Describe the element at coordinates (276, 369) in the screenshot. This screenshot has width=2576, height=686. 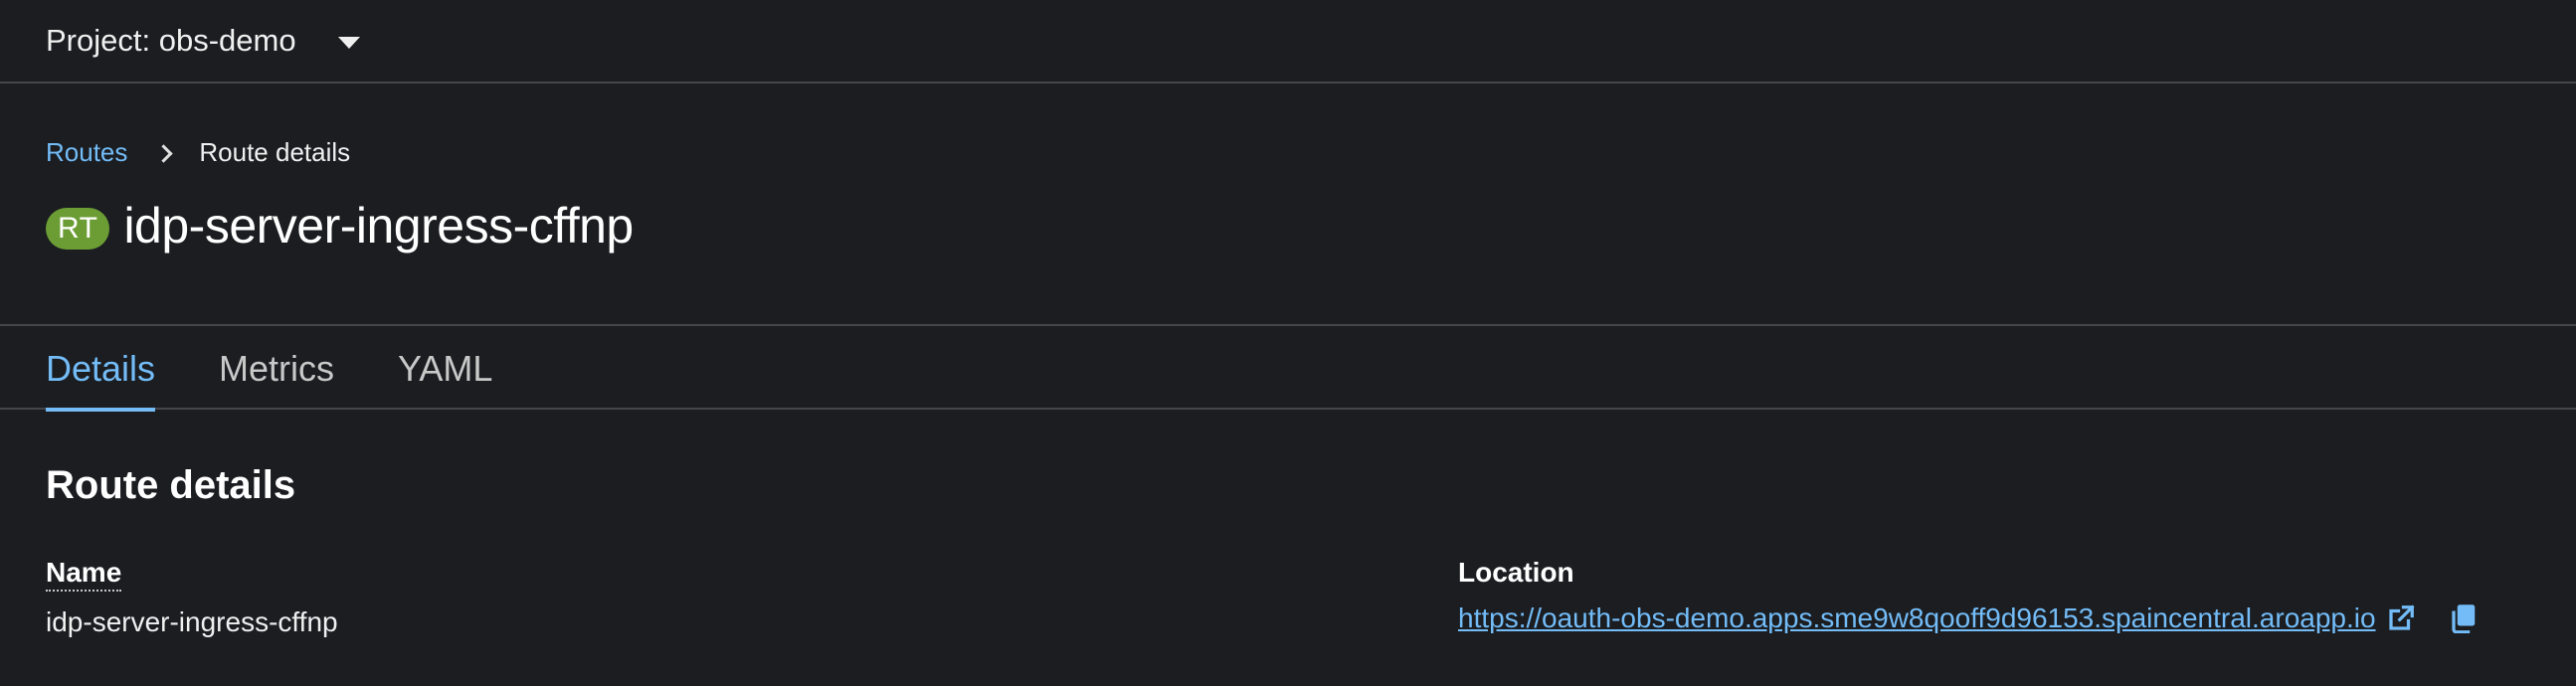
I see `tab-metrics: Metrics` at that location.